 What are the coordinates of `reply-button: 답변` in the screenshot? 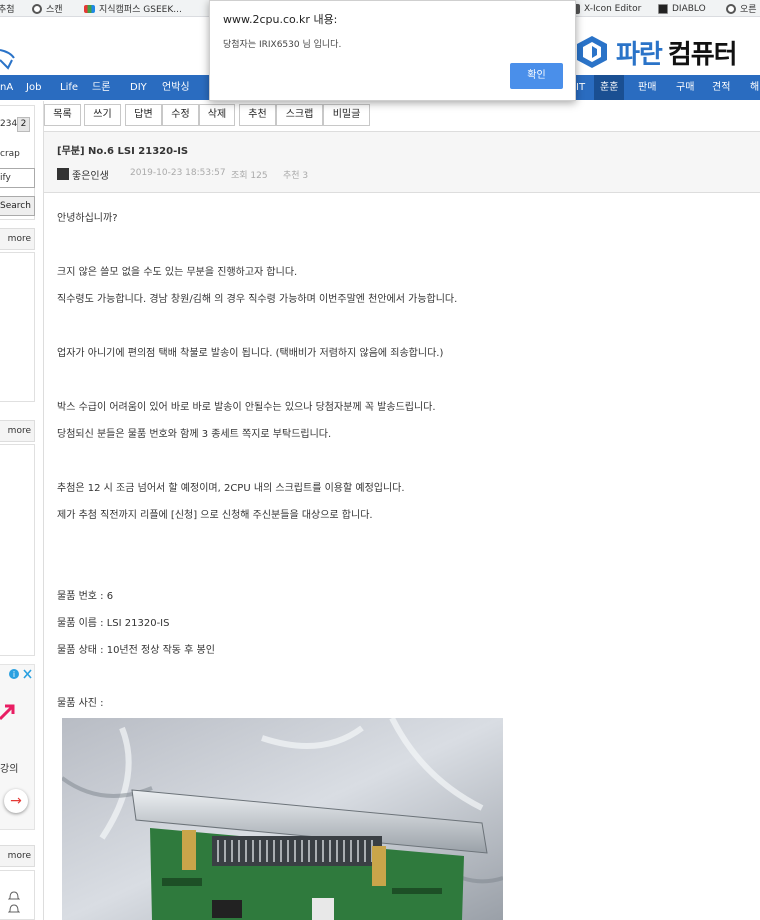 It's located at (143, 115).